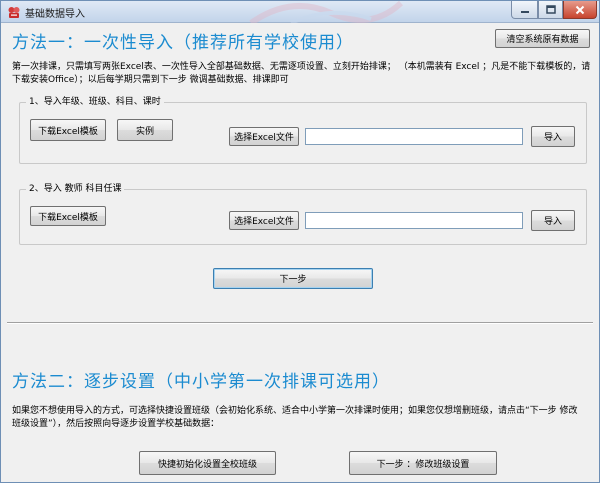 Image resolution: width=600 pixels, height=483 pixels. Describe the element at coordinates (201, 382) in the screenshot. I see `method2-title: 方法二：逐步设置（中小学第一次排课可选用）` at that location.